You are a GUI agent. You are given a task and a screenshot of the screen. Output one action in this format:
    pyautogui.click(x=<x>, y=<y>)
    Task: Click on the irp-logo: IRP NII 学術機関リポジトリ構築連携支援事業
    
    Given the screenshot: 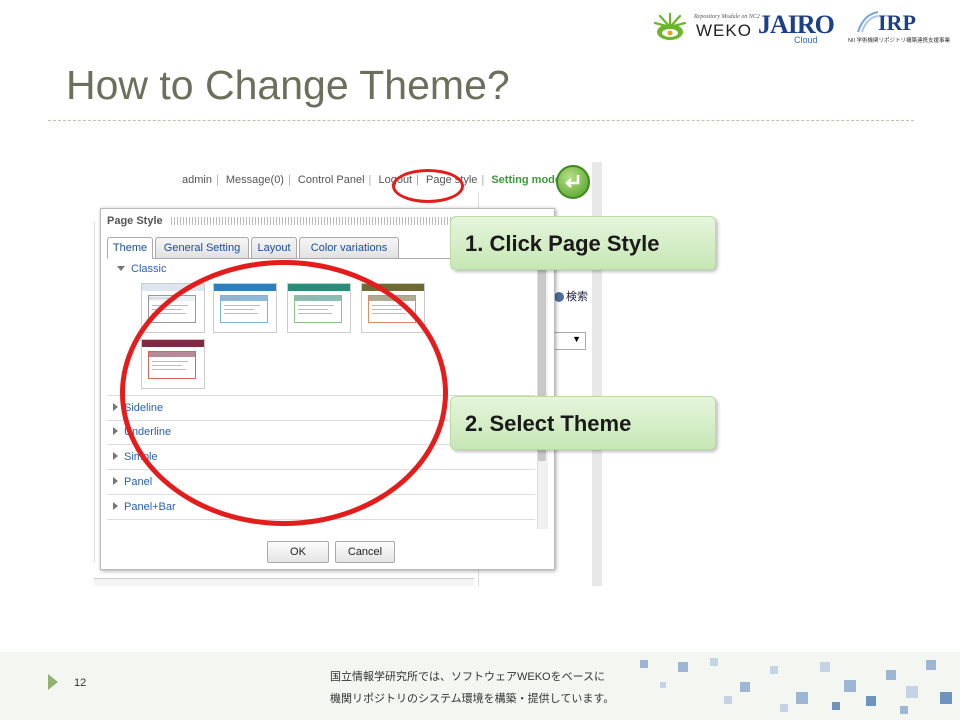 What is the action you would take?
    pyautogui.click(x=899, y=26)
    